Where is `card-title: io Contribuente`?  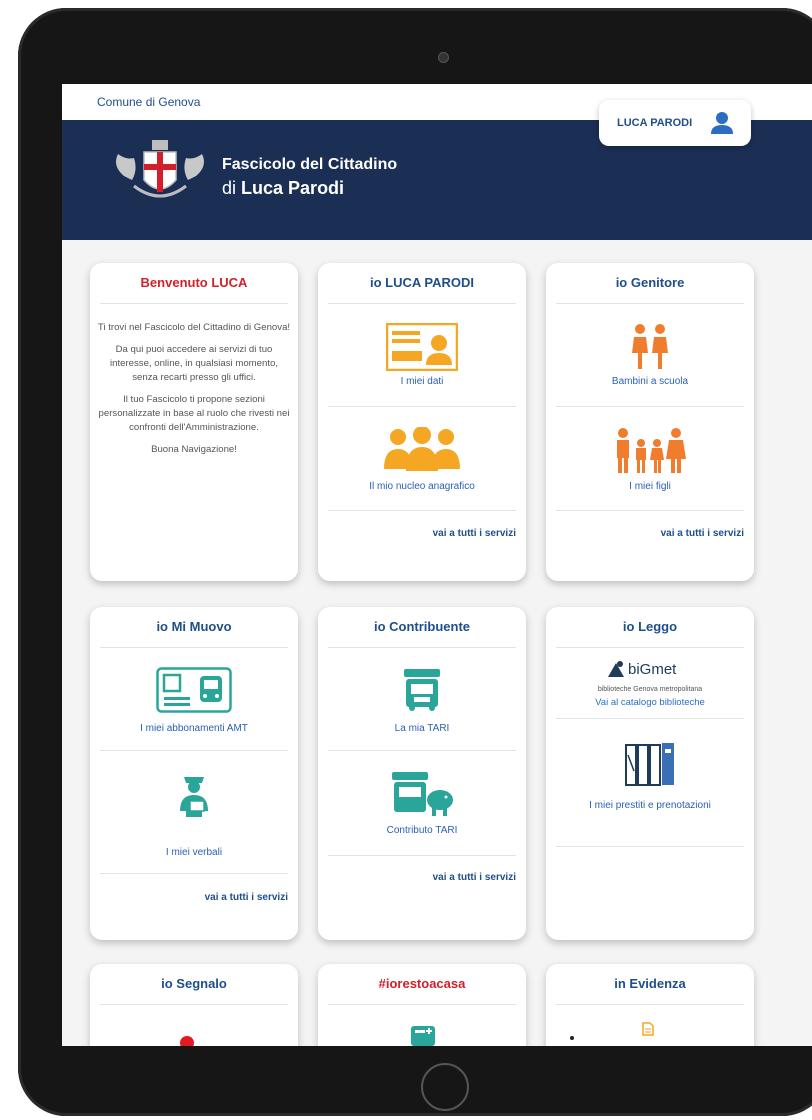
card-title: io Contribuente is located at coordinates (422, 626).